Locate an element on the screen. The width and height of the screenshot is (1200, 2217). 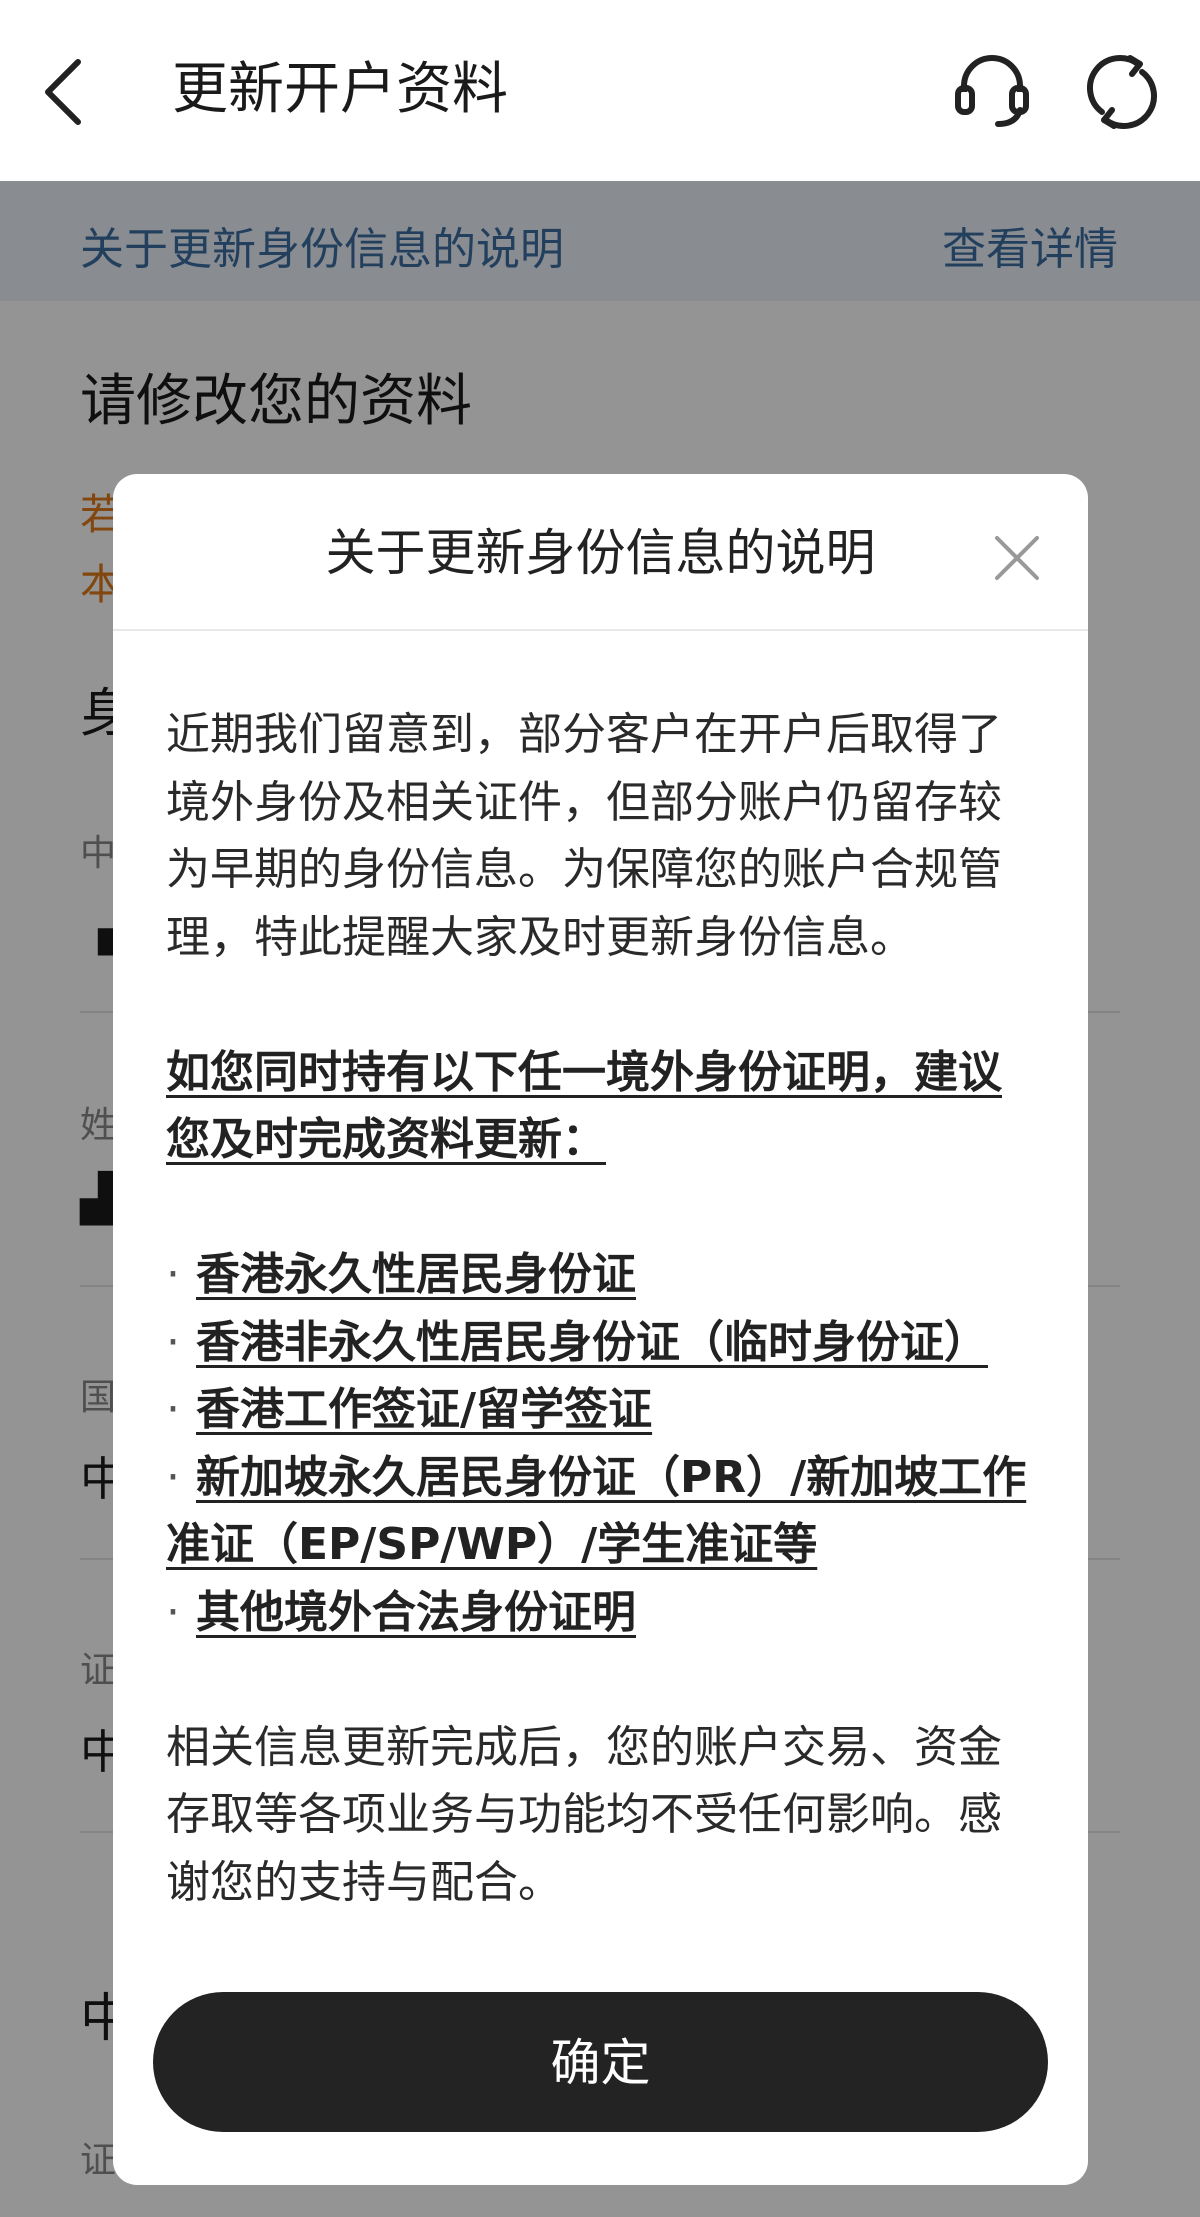
list-item: · 其他境外合法身份证明 is located at coordinates (401, 1612).